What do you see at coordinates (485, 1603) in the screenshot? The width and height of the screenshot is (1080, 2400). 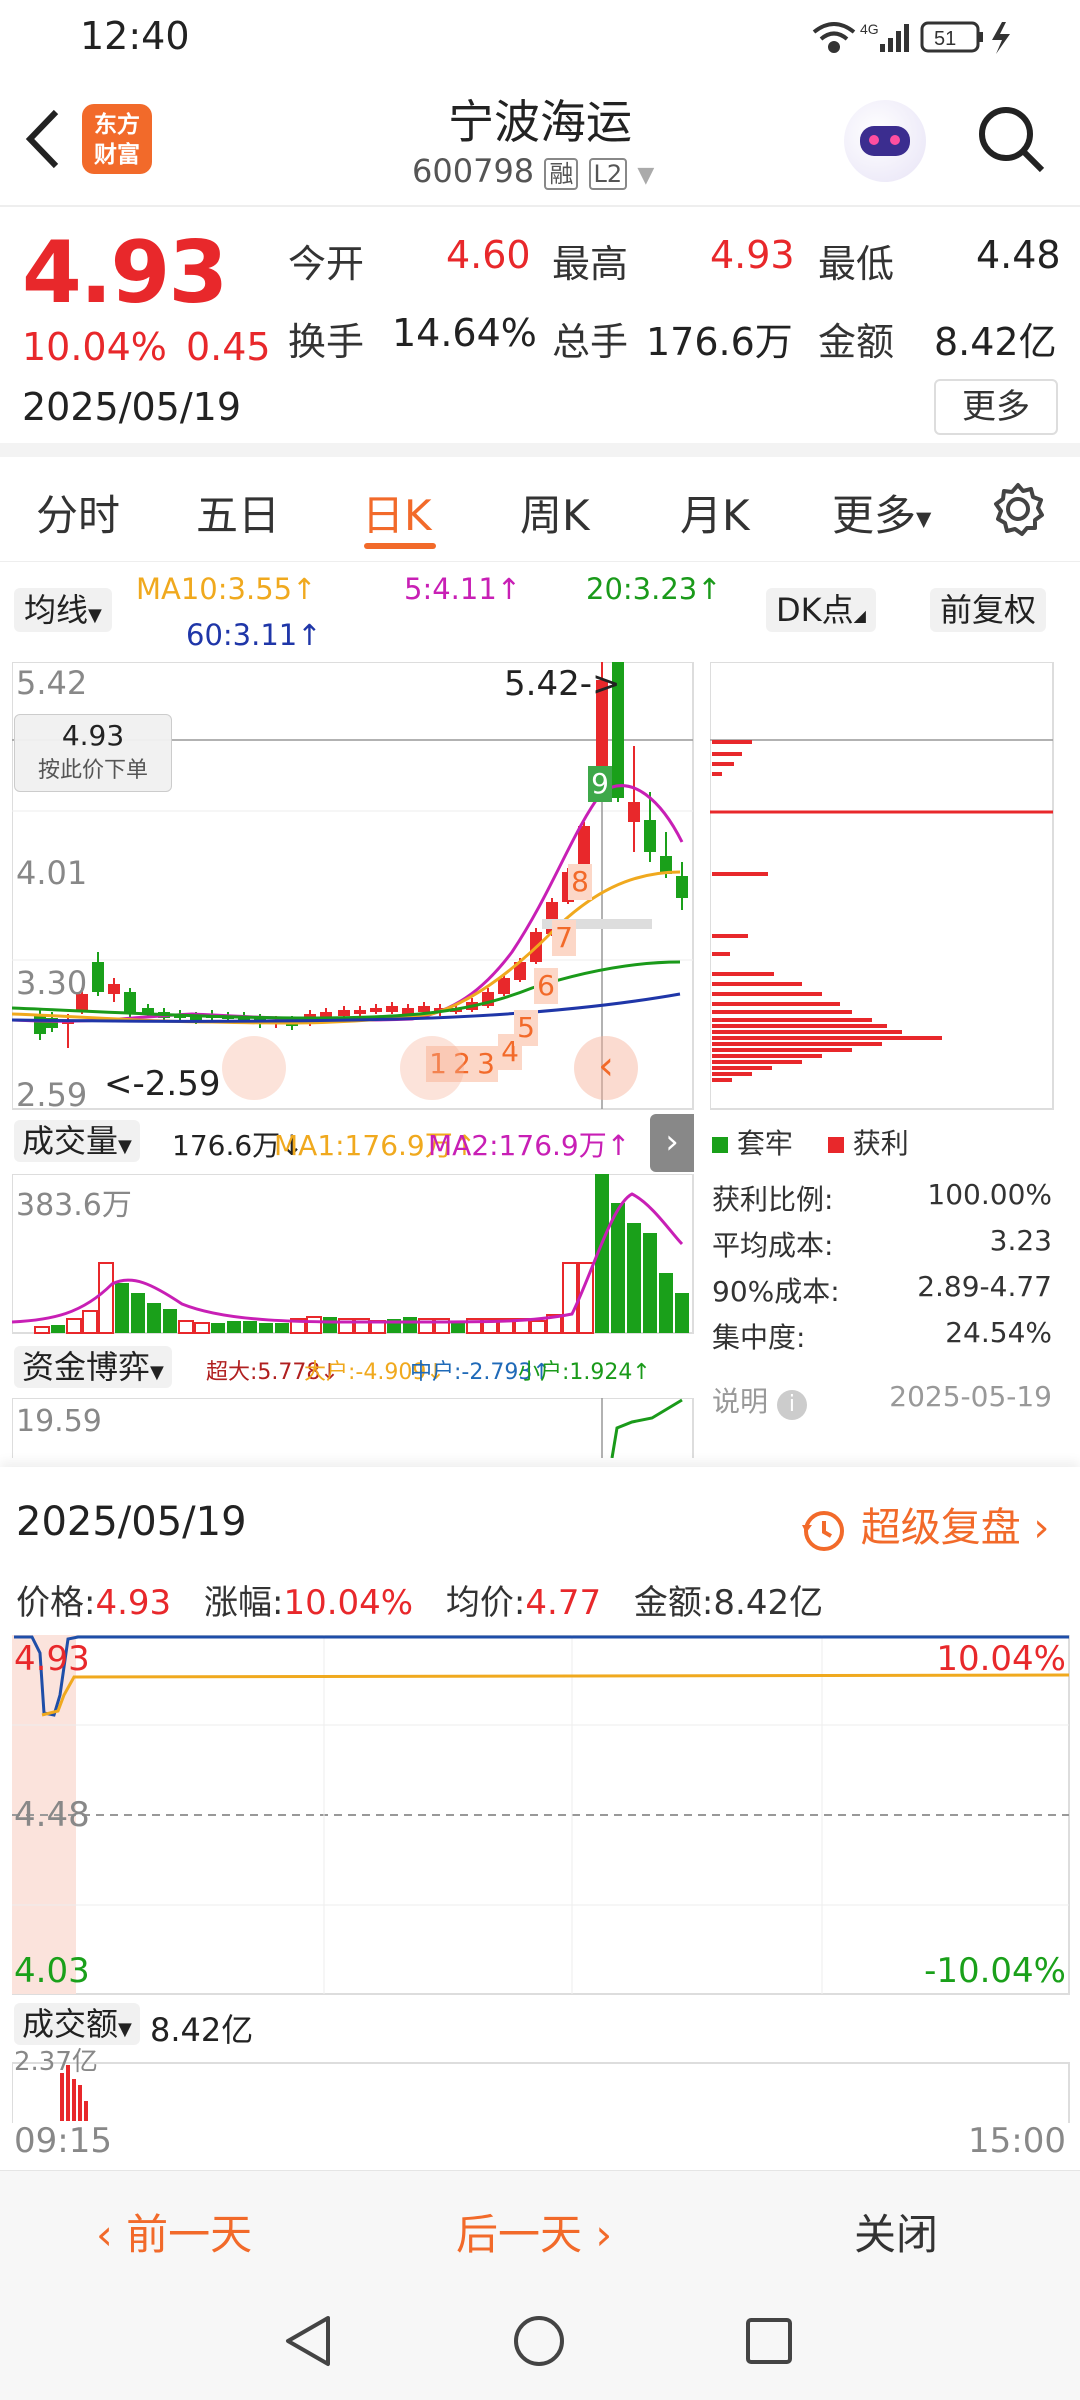 I see `review-avg-label: 均价:` at bounding box center [485, 1603].